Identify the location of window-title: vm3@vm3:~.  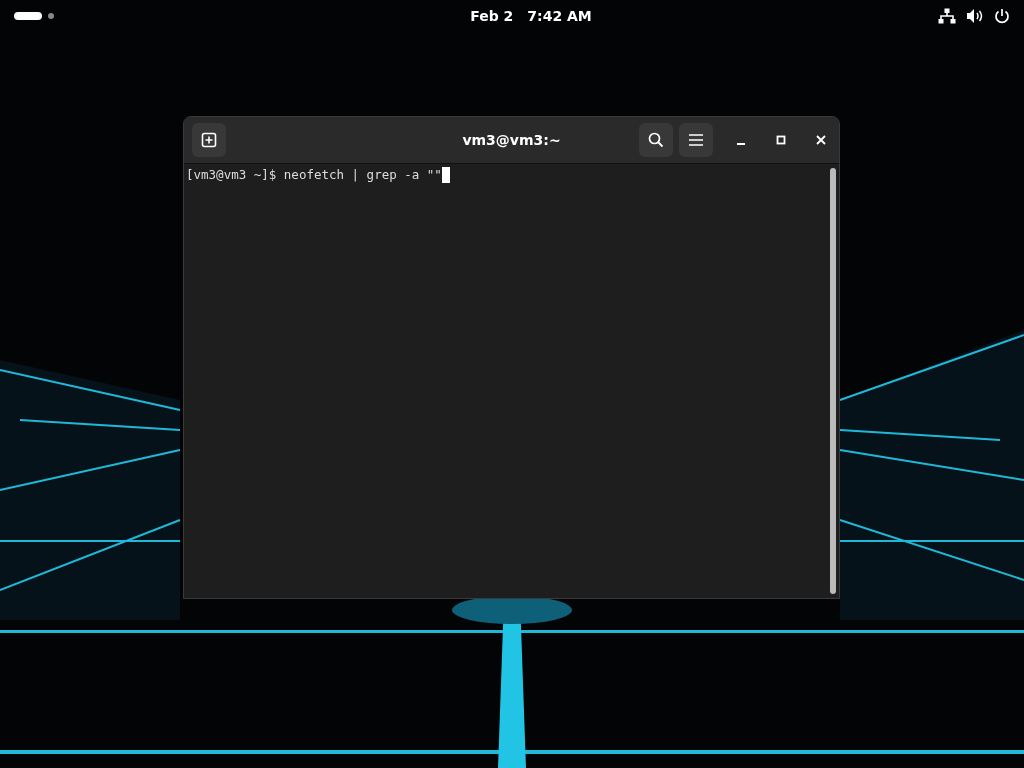
(511, 140).